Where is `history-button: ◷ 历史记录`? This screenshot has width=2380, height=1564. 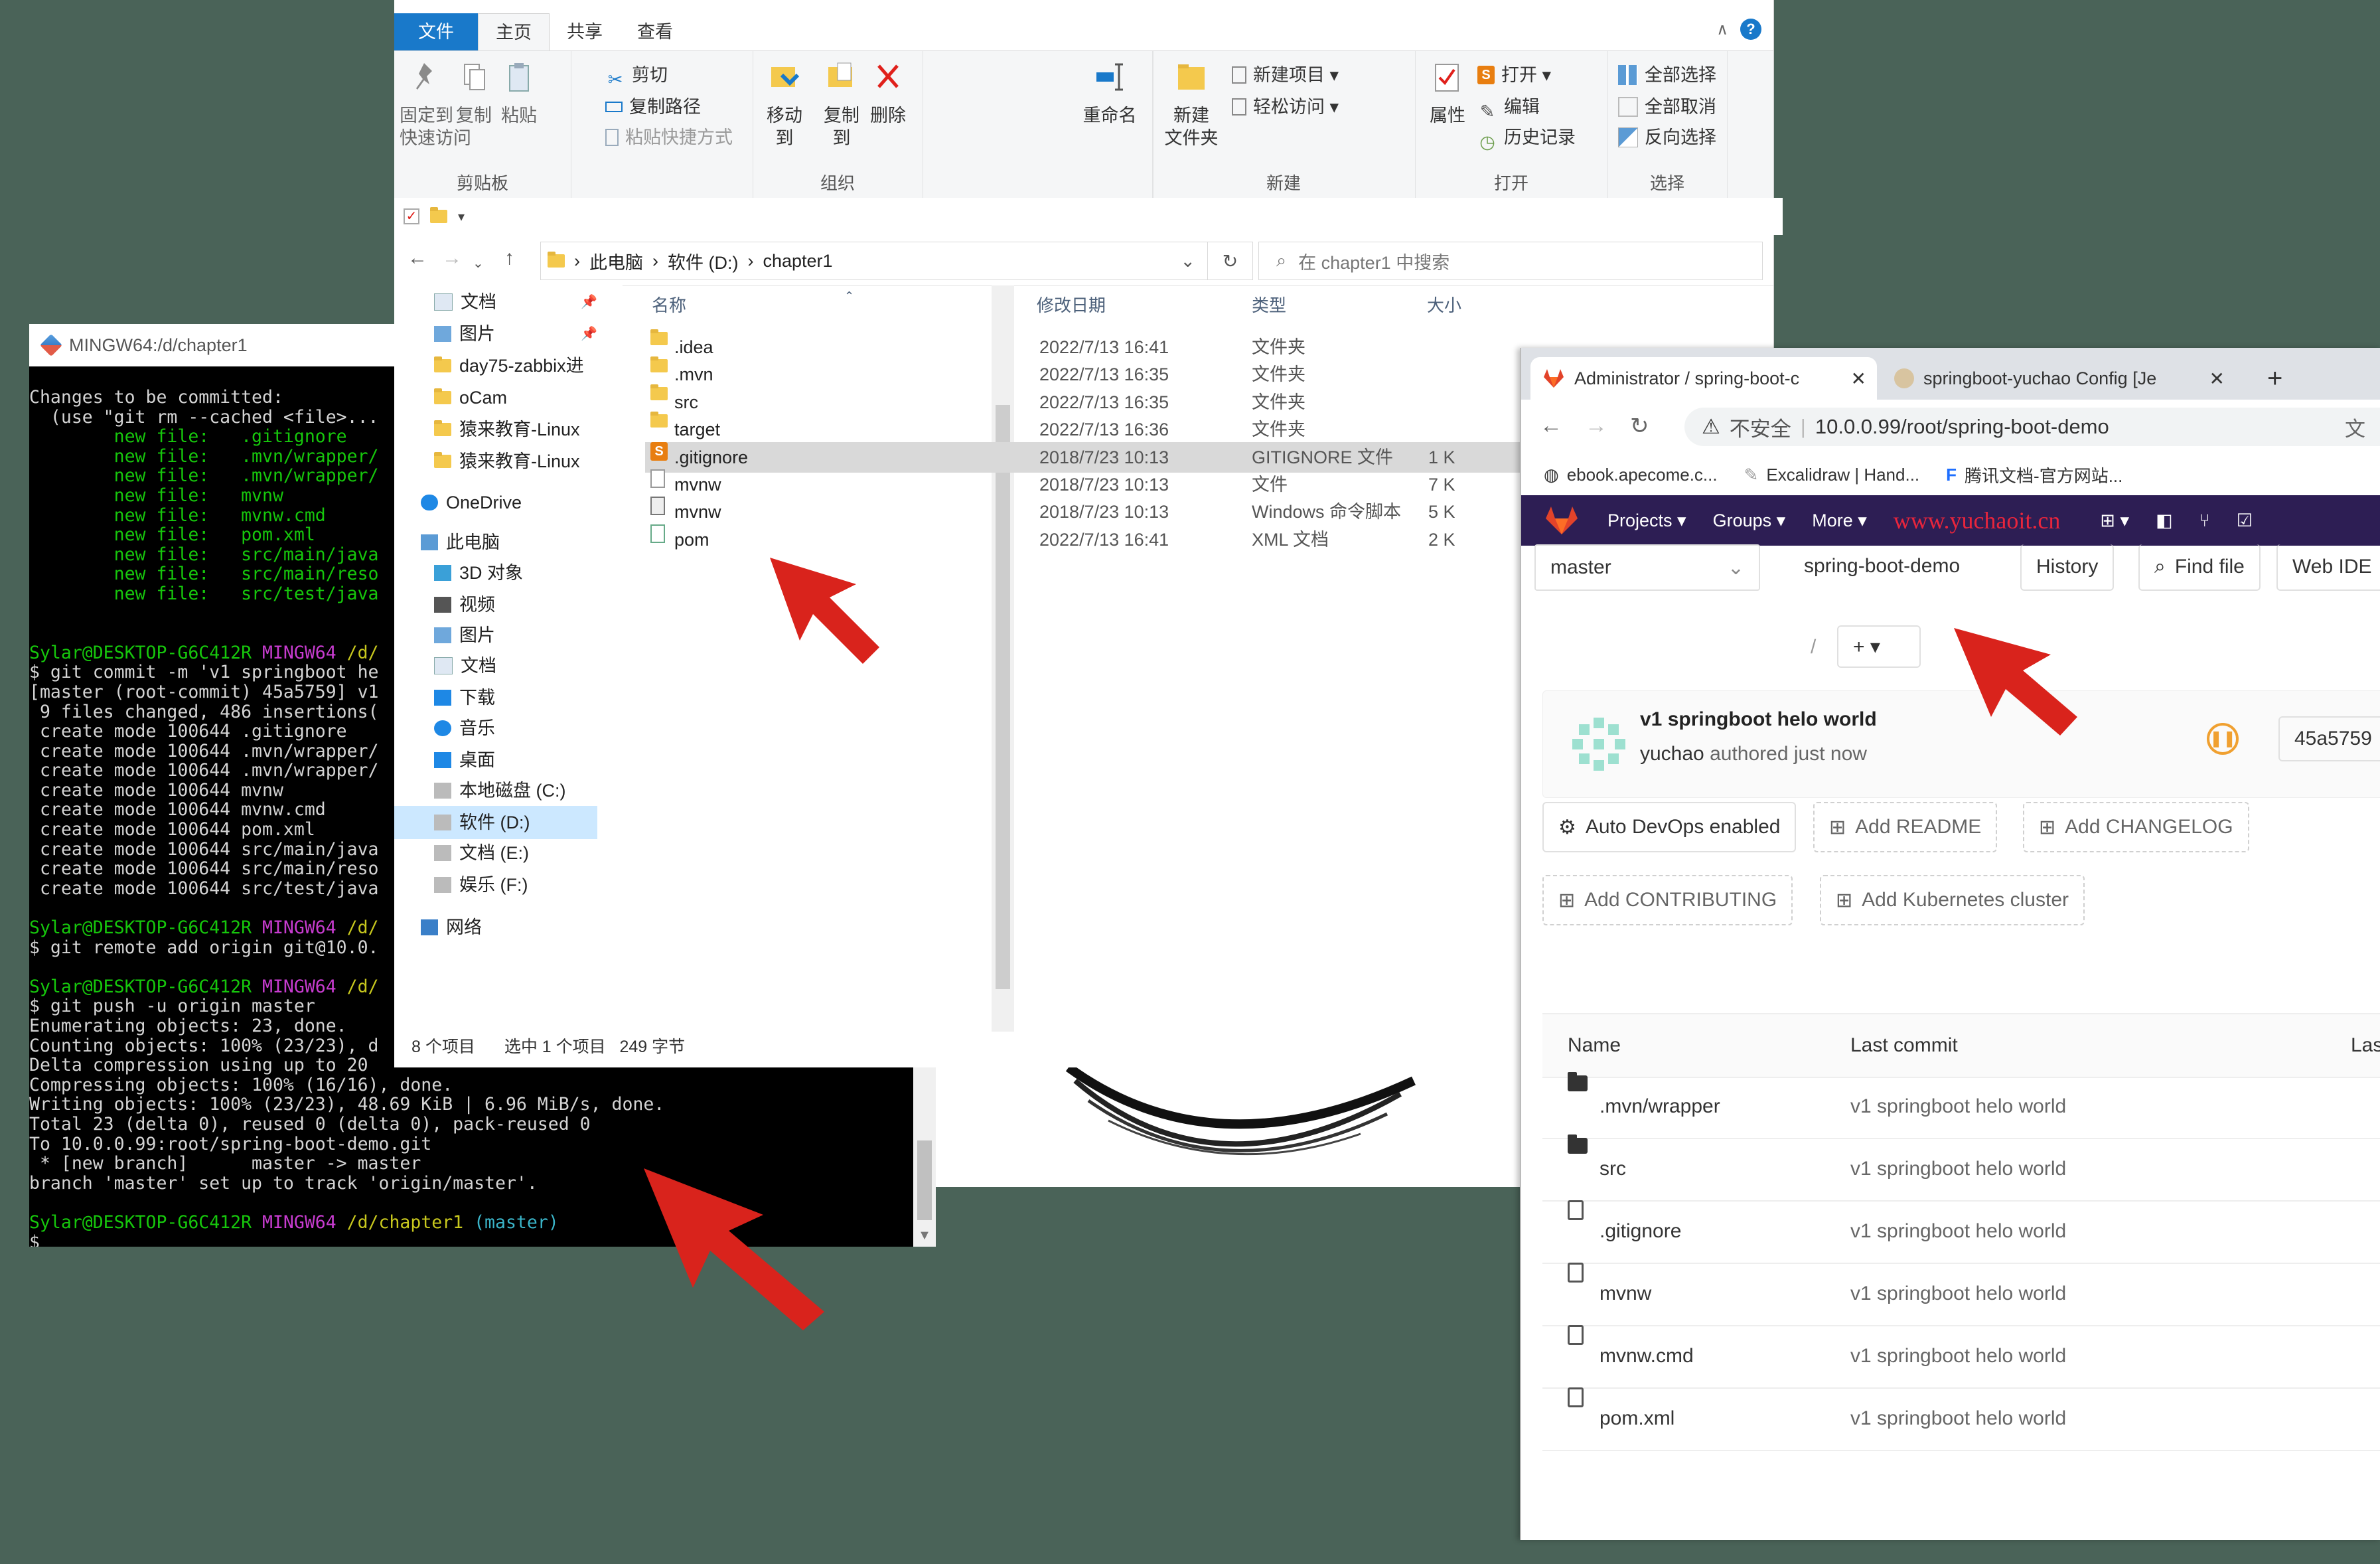
history-button: ◷ 历史记录 is located at coordinates (1526, 138).